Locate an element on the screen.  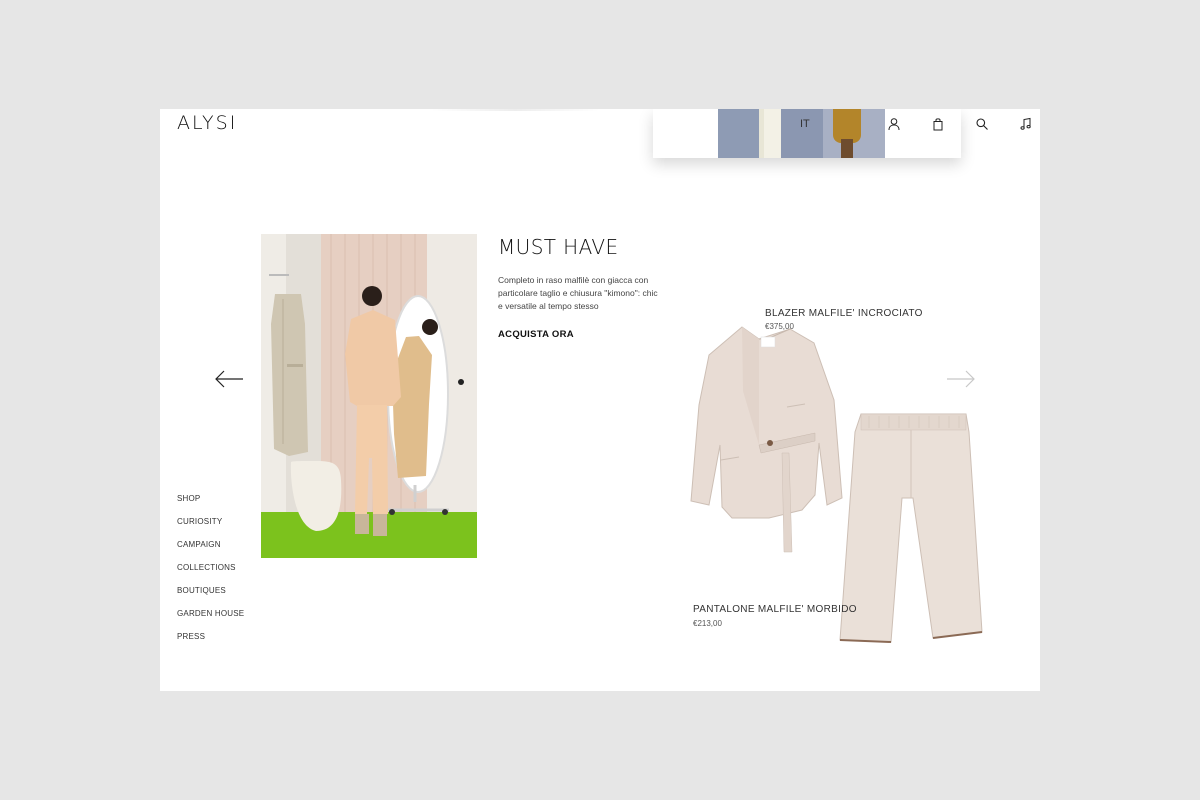
shop-now-link: ACQUISTA ORA is located at coordinates (536, 334).